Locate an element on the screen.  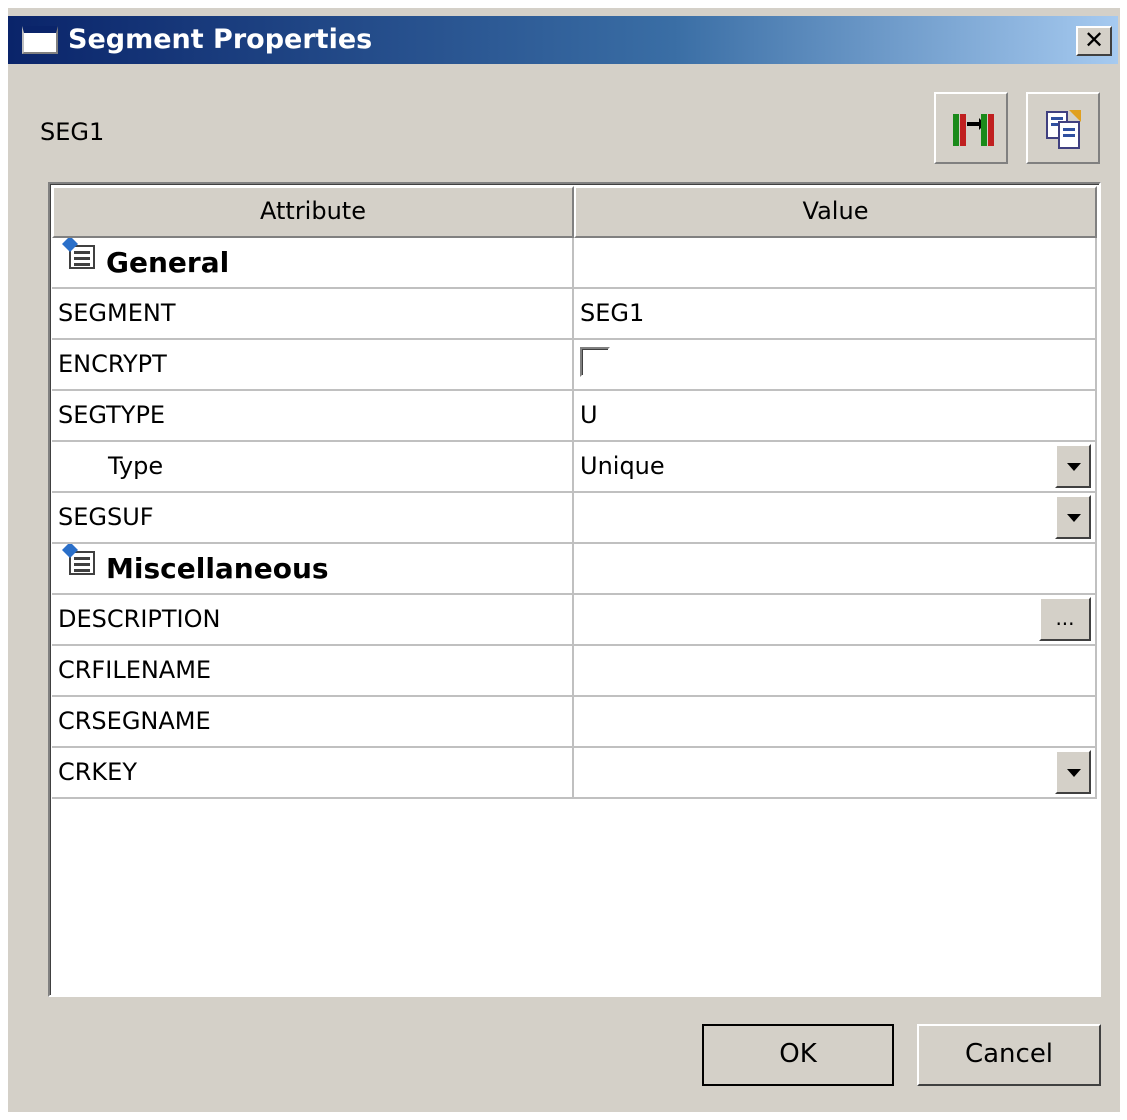
row-segtype: SEGTYPE U is located at coordinates (574, 416).